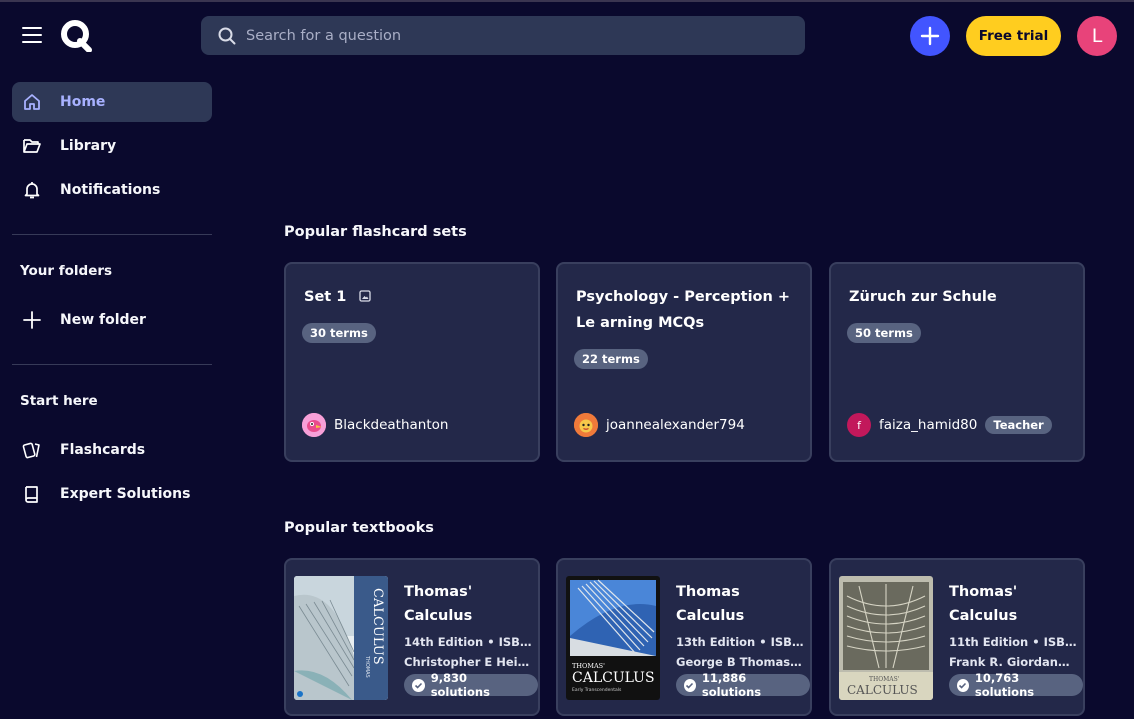 The image size is (1134, 719). I want to click on sidebar-item-label: Flashcards, so click(103, 450).